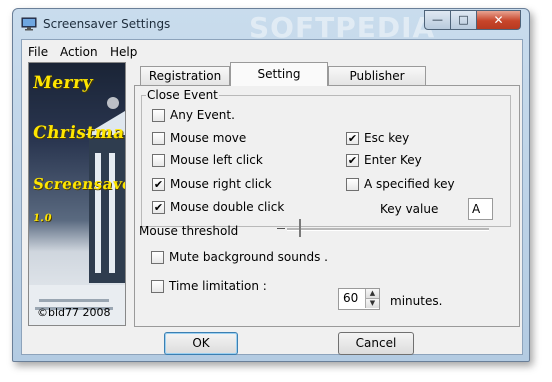 This screenshot has width=552, height=382. I want to click on minimize-icon: —, so click(437, 19).